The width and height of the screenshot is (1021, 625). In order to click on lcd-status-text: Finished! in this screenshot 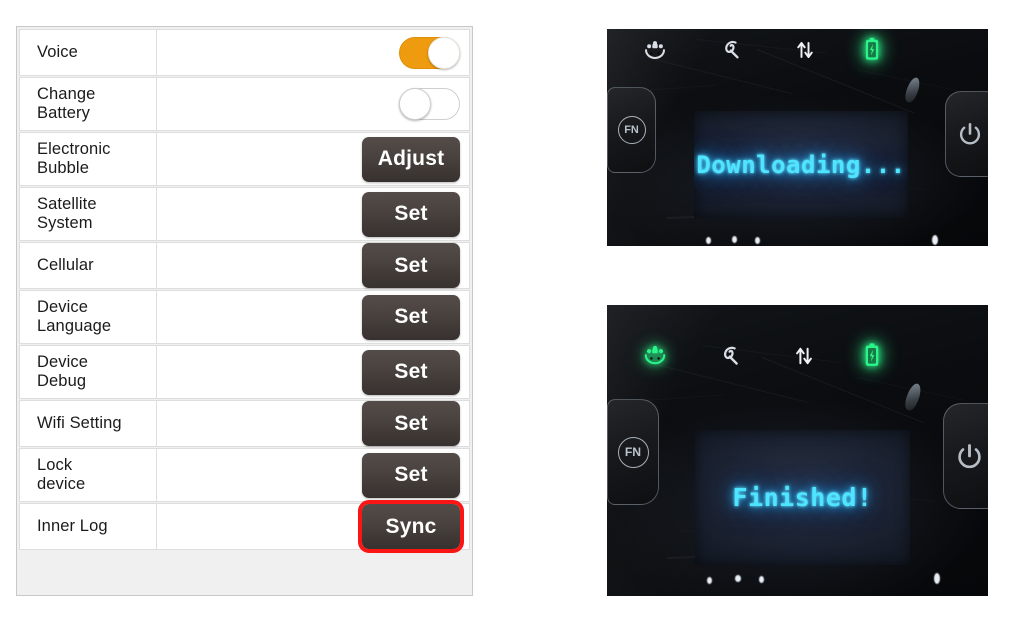, I will do `click(802, 497)`.